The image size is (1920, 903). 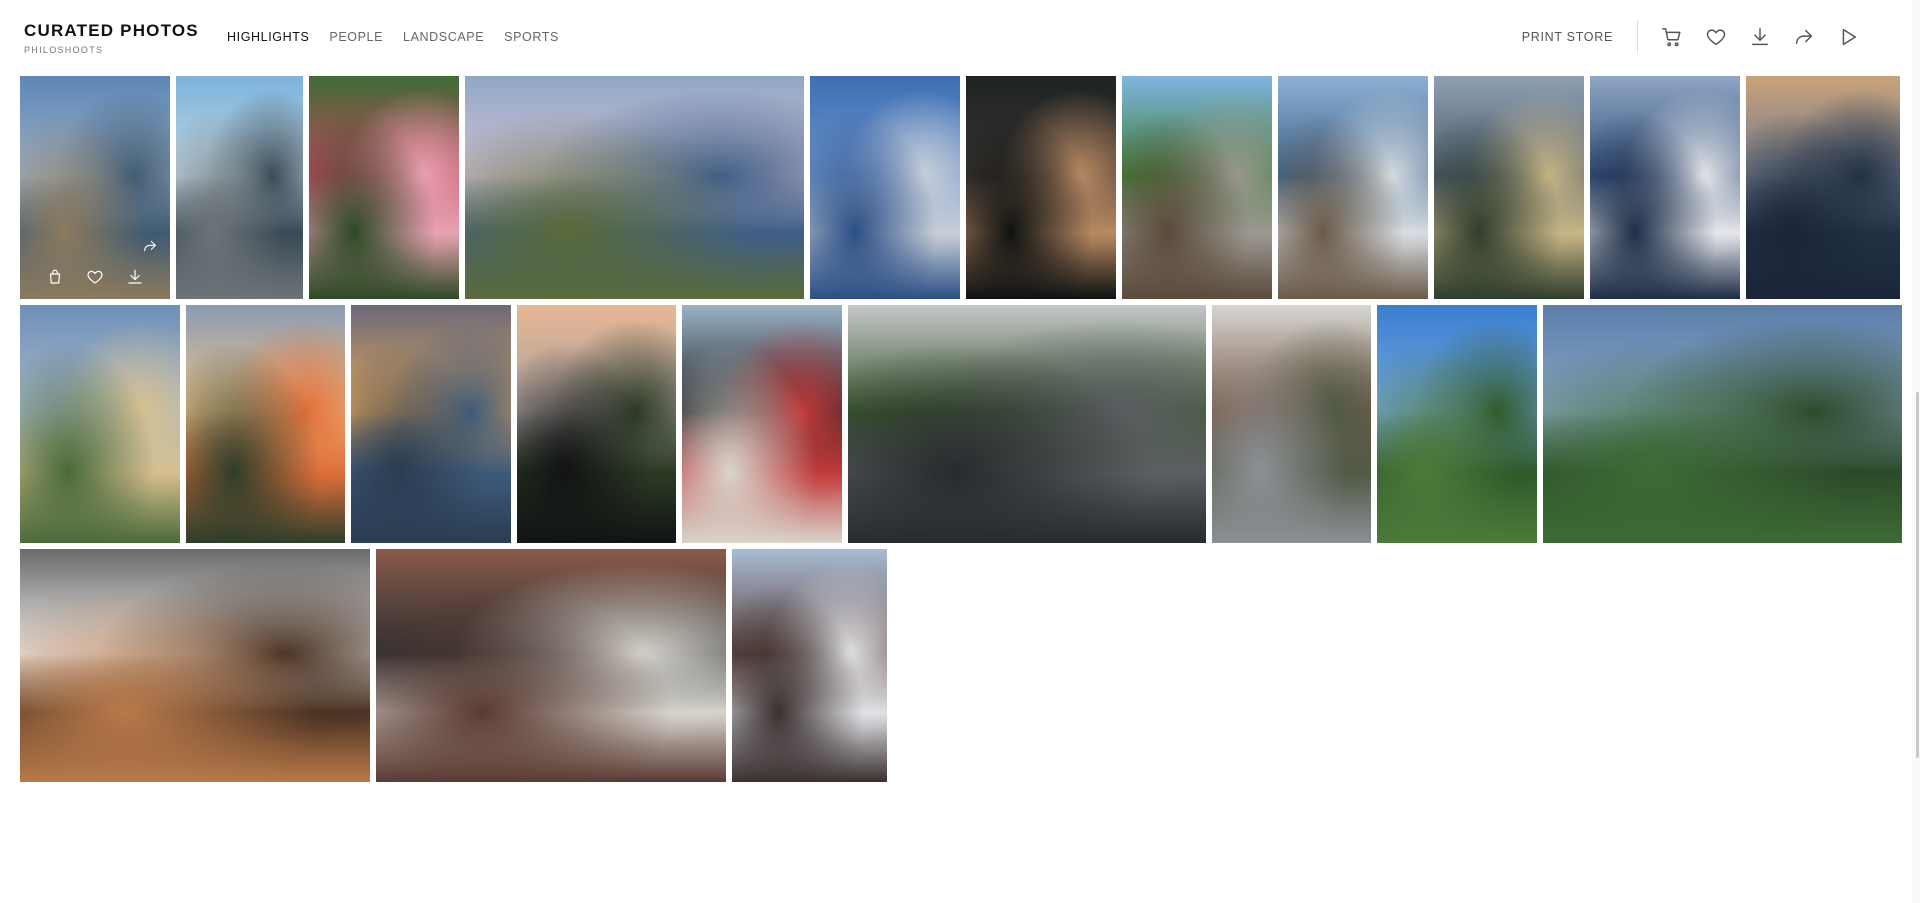 What do you see at coordinates (443, 37) in the screenshot?
I see `nav-item-landscape: LANDSCAPE` at bounding box center [443, 37].